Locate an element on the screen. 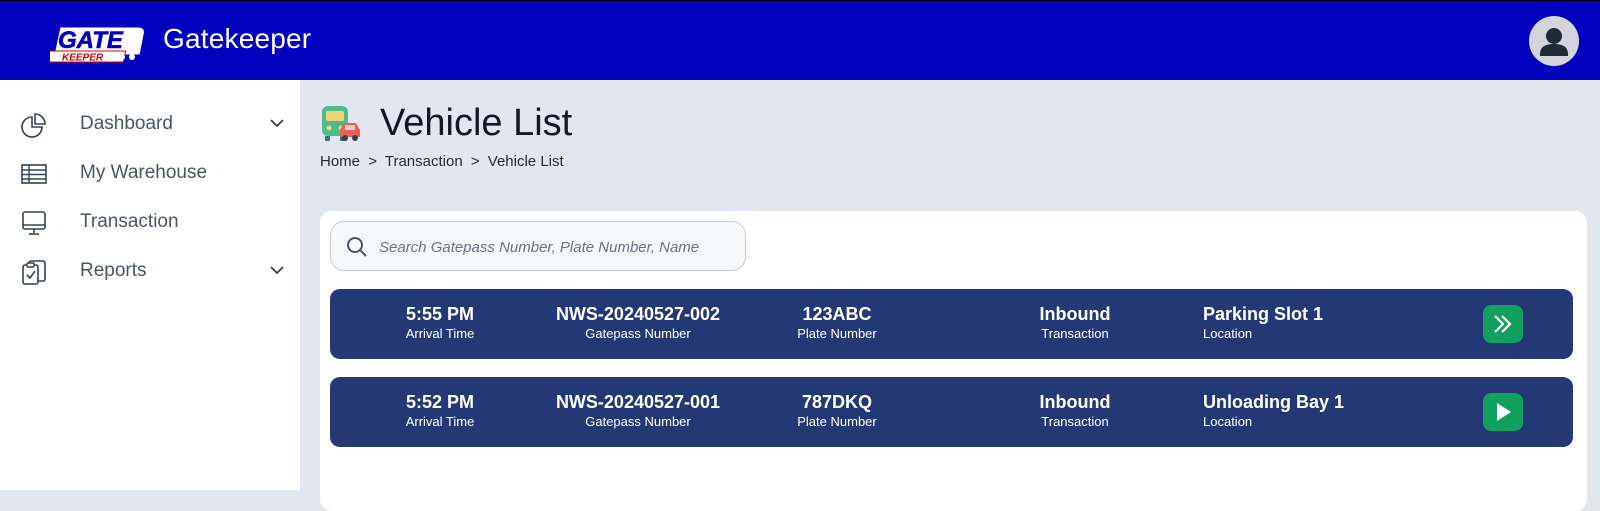 The height and width of the screenshot is (511, 1600). sidebar-item-label: Dashboard is located at coordinates (126, 123).